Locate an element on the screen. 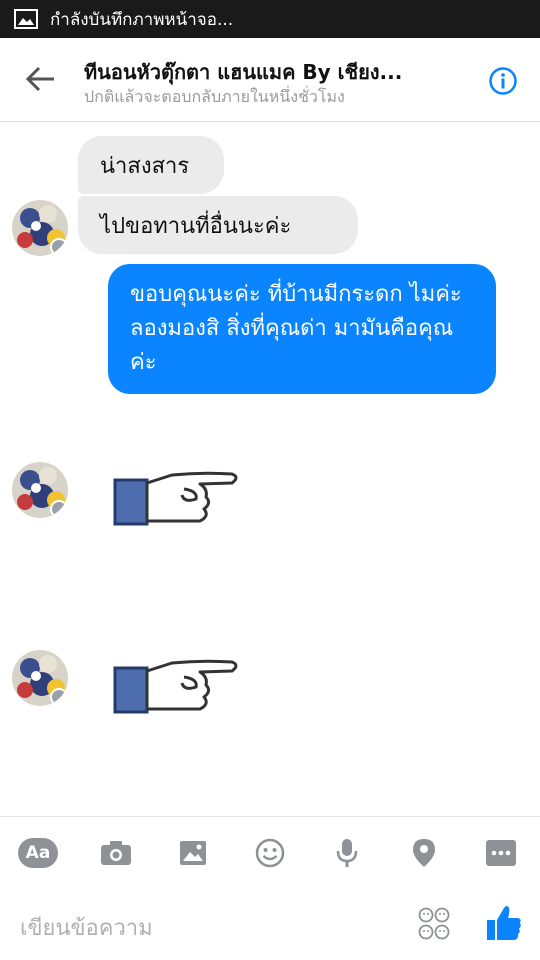 This screenshot has width=540, height=960. microphone-icon is located at coordinates (347, 853).